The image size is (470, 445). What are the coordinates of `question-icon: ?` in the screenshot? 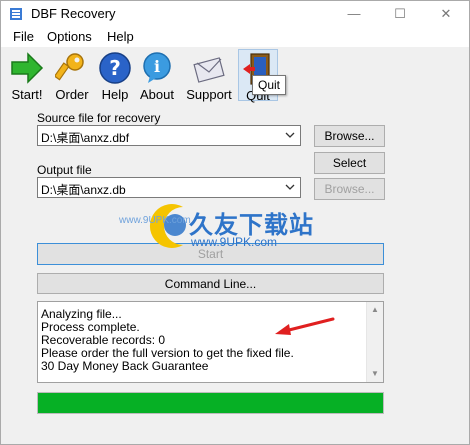 It's located at (115, 68).